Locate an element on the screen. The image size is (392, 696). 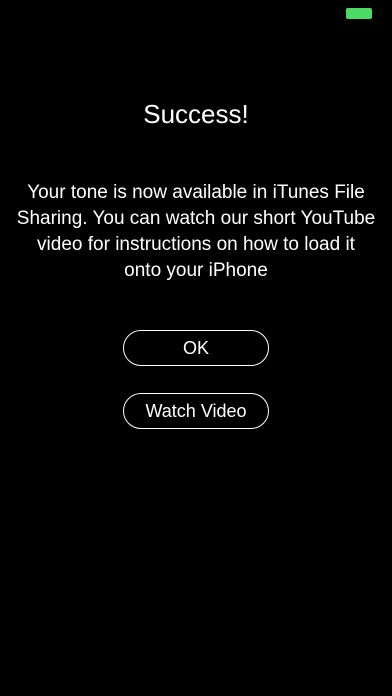
watch-video-button: Watch Video is located at coordinates (196, 411).